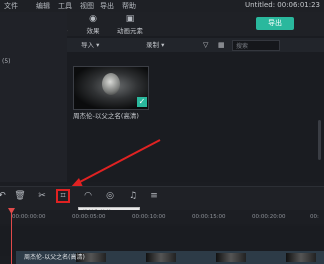  What do you see at coordinates (11, 236) in the screenshot?
I see `playhead` at bounding box center [11, 236].